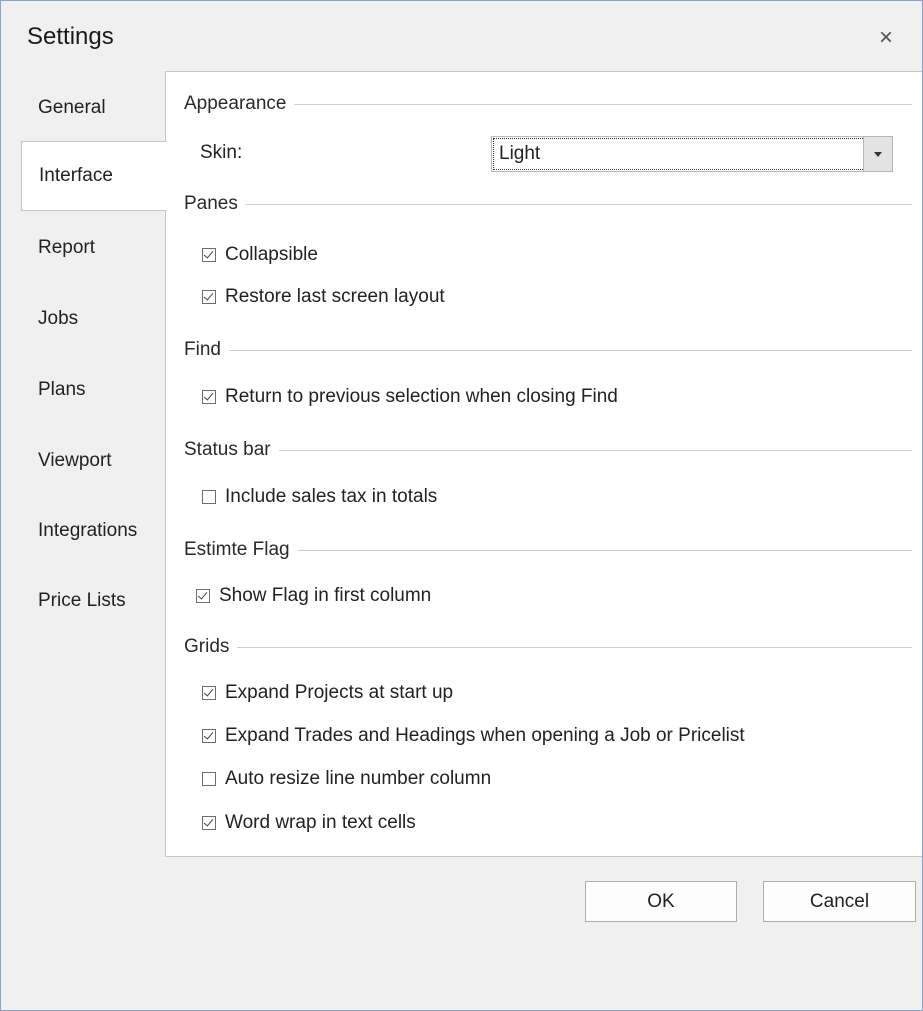  I want to click on sales-tax-checkbox, so click(209, 497).